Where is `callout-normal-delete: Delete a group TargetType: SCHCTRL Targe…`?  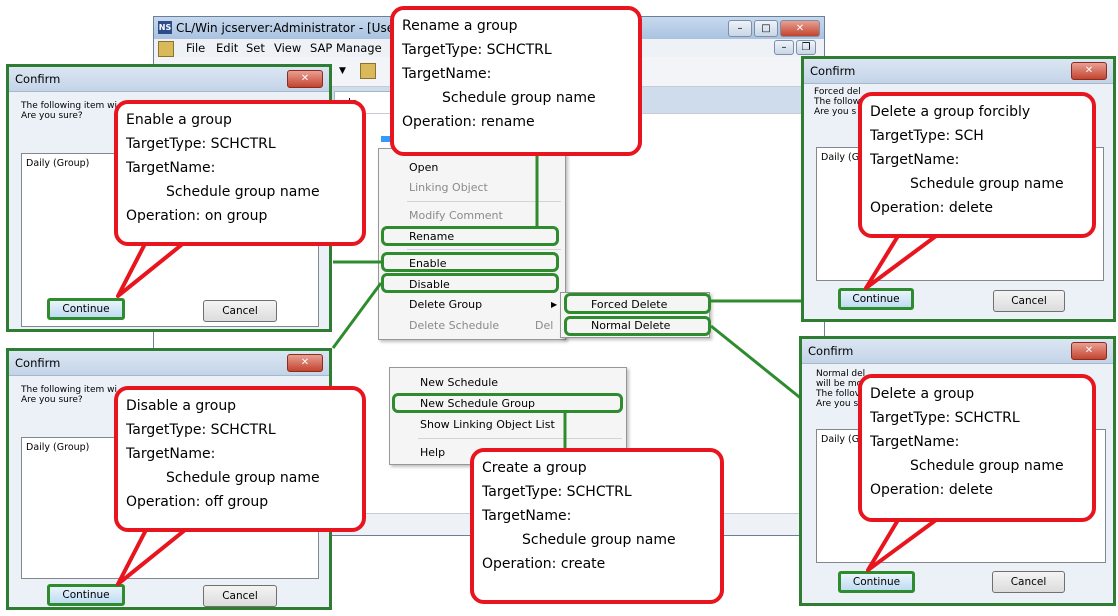 callout-normal-delete: Delete a group TargetType: SCHCTRL Targe… is located at coordinates (977, 448).